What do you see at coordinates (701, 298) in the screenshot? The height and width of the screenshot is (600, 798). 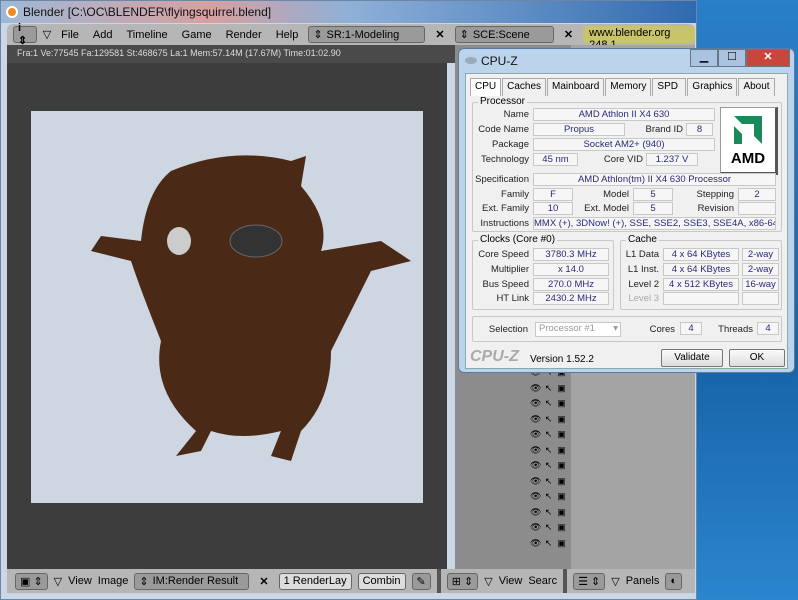 I see `level3-value` at bounding box center [701, 298].